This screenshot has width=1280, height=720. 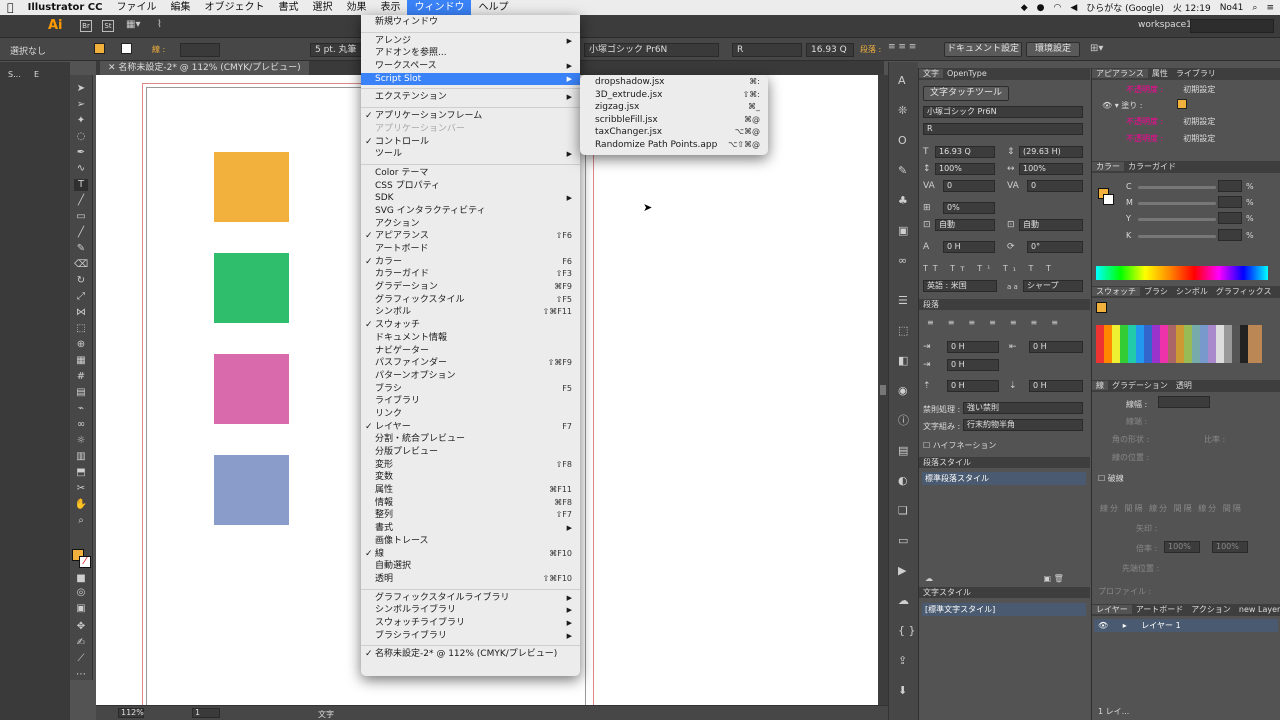 I want to click on character-panel-icon: A, so click(x=902, y=80).